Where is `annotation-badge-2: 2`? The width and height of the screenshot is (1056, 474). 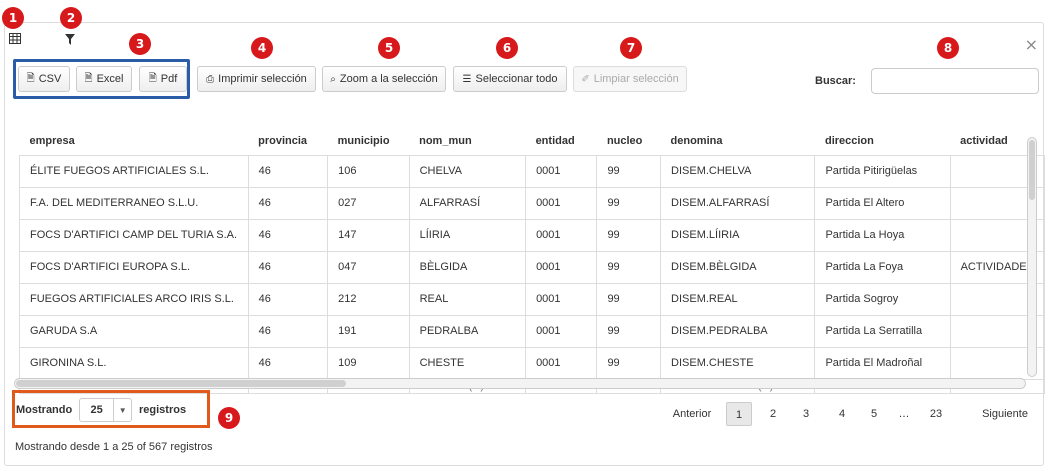
annotation-badge-2: 2 is located at coordinates (71, 18).